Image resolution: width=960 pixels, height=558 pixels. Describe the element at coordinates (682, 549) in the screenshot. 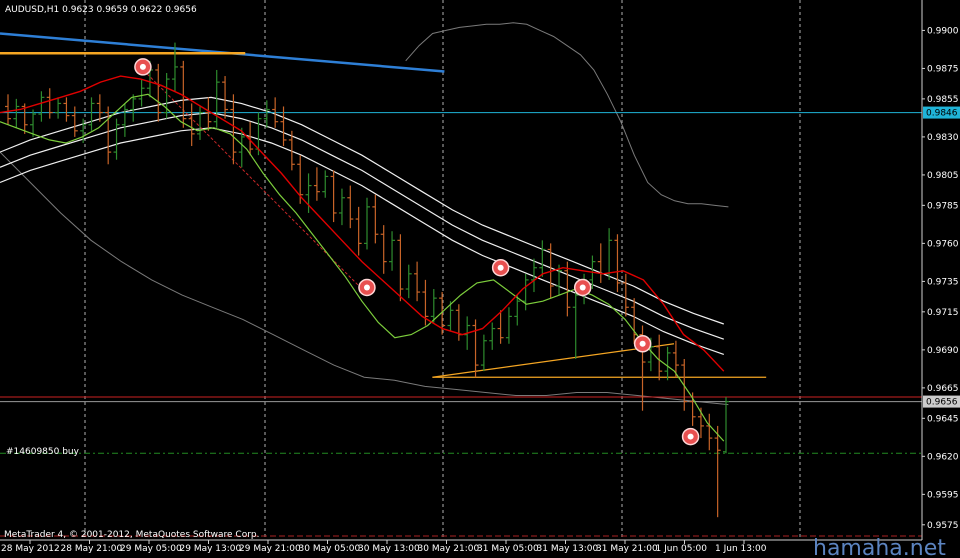

I see `x-tick-11: 1 Jun 05:00` at that location.